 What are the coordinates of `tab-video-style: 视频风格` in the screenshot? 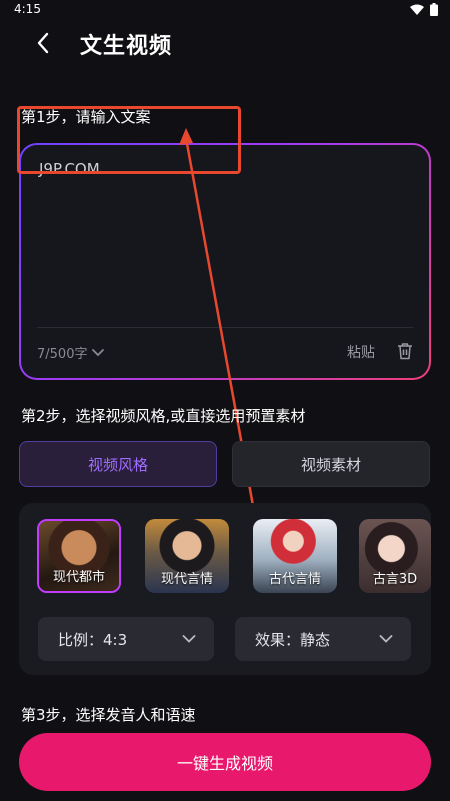 It's located at (118, 464).